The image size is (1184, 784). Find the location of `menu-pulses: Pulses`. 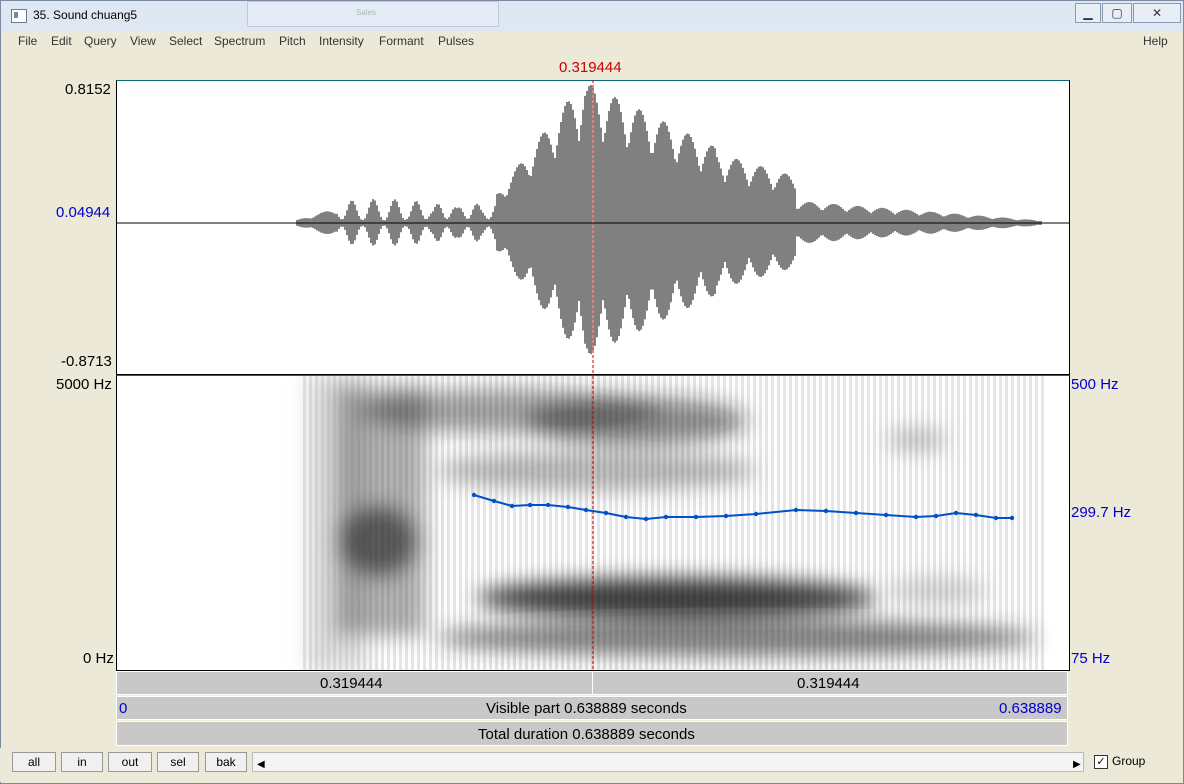

menu-pulses: Pulses is located at coordinates (456, 41).